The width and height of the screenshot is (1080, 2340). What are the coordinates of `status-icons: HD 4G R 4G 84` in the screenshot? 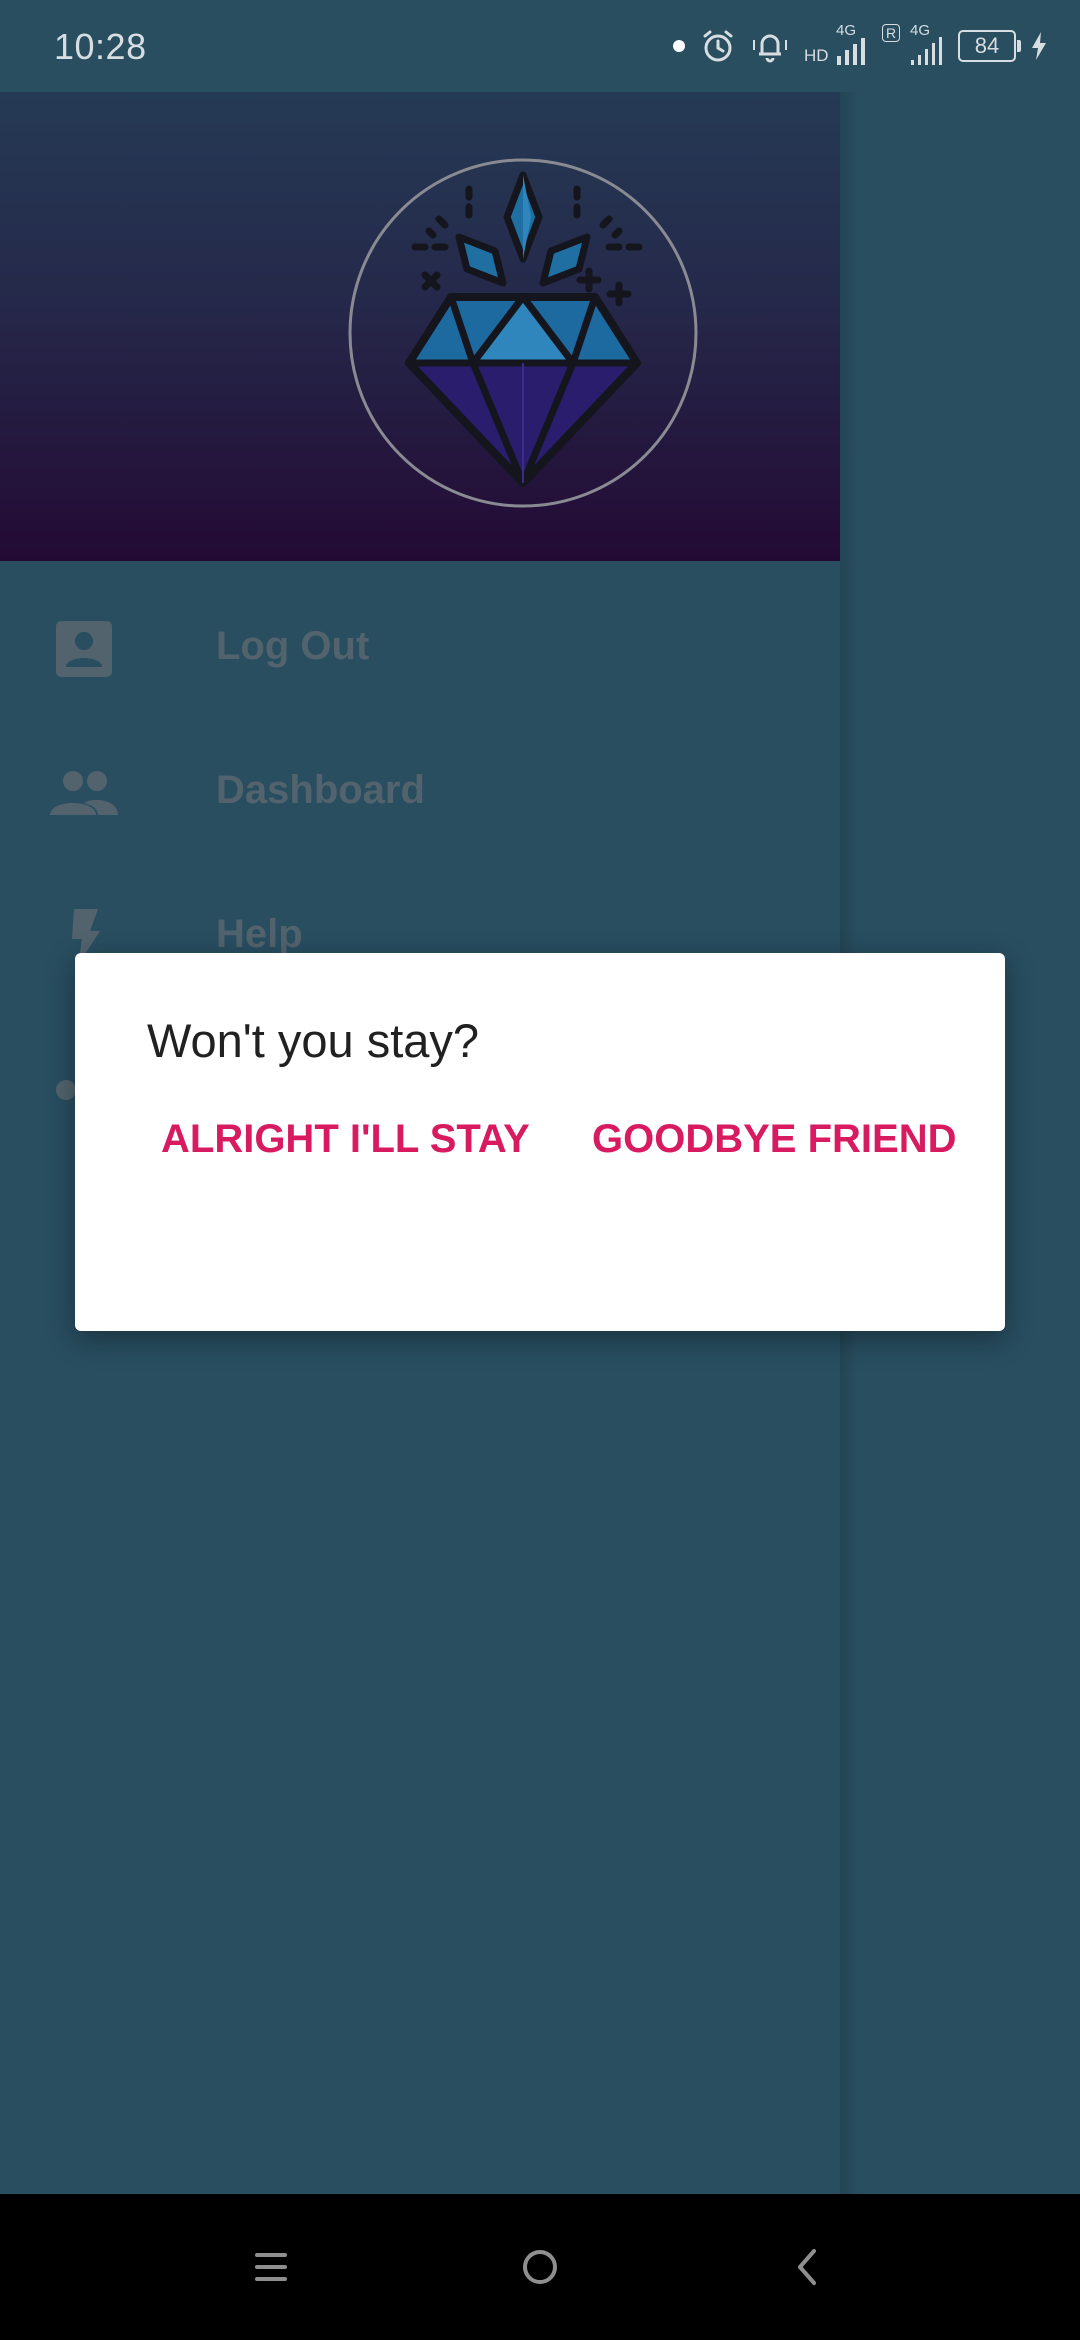 It's located at (860, 46).